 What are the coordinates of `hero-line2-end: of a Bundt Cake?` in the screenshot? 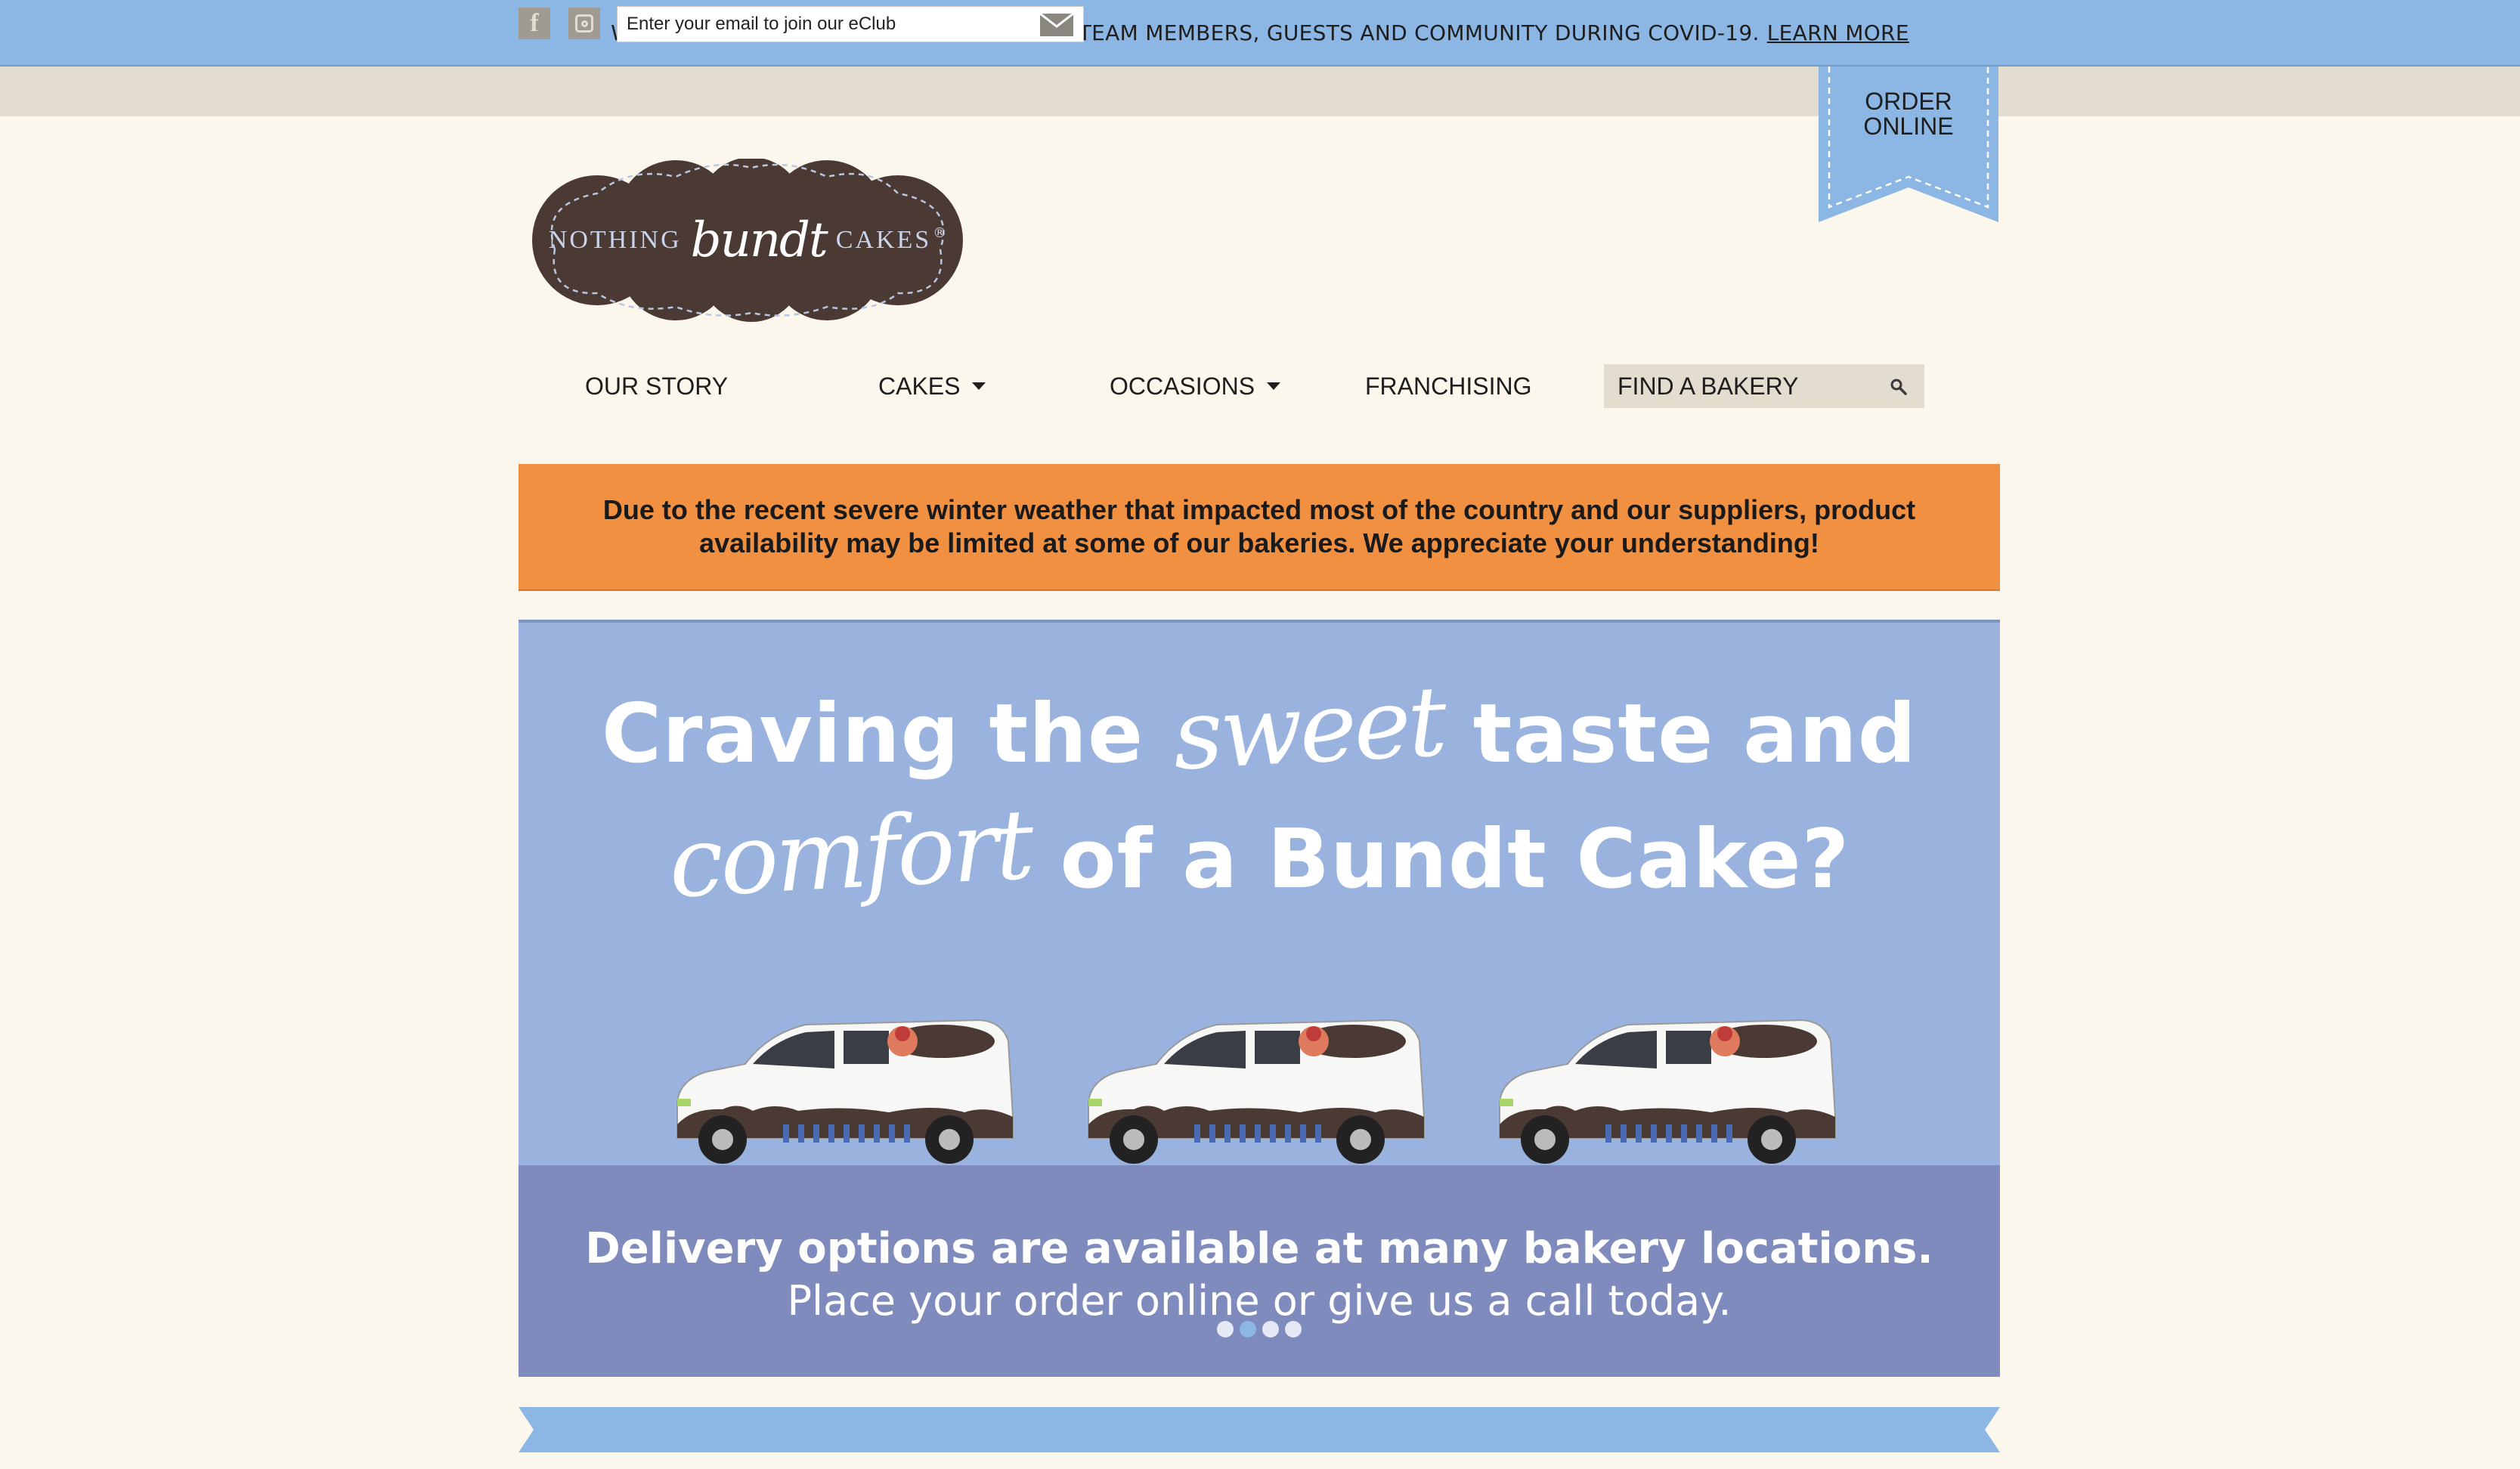 It's located at (1455, 860).